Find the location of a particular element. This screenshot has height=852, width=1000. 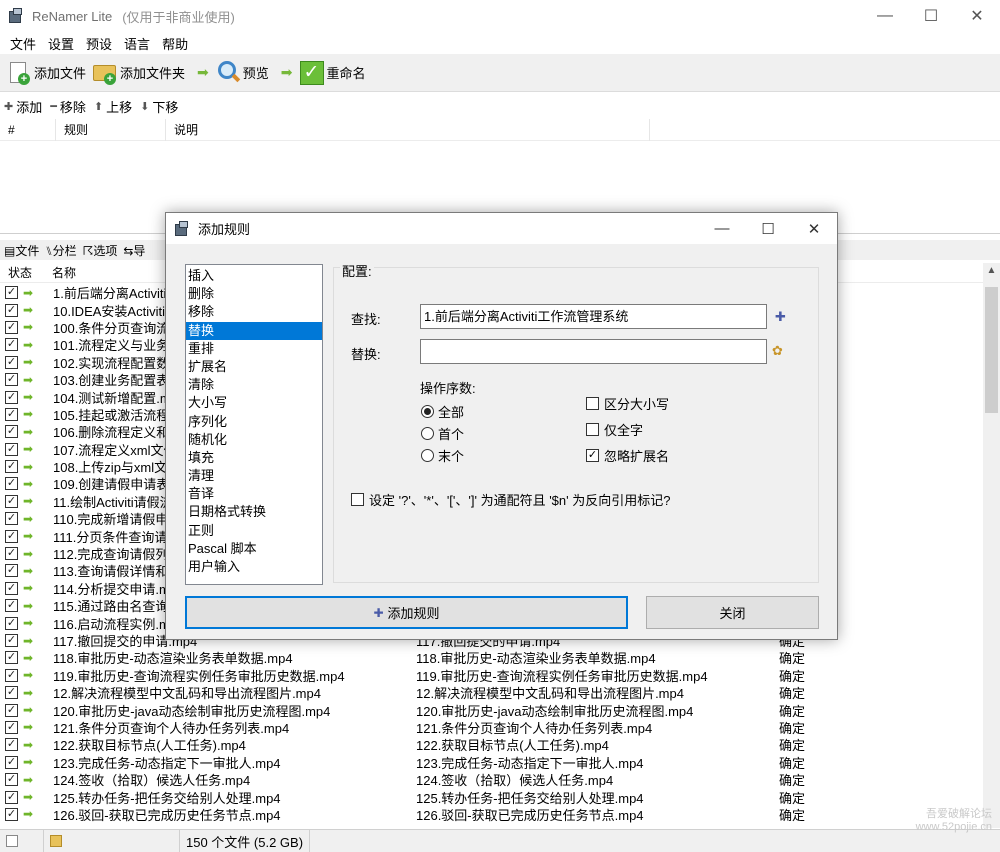

status-add-folder-cell is located at coordinates (112, 840).